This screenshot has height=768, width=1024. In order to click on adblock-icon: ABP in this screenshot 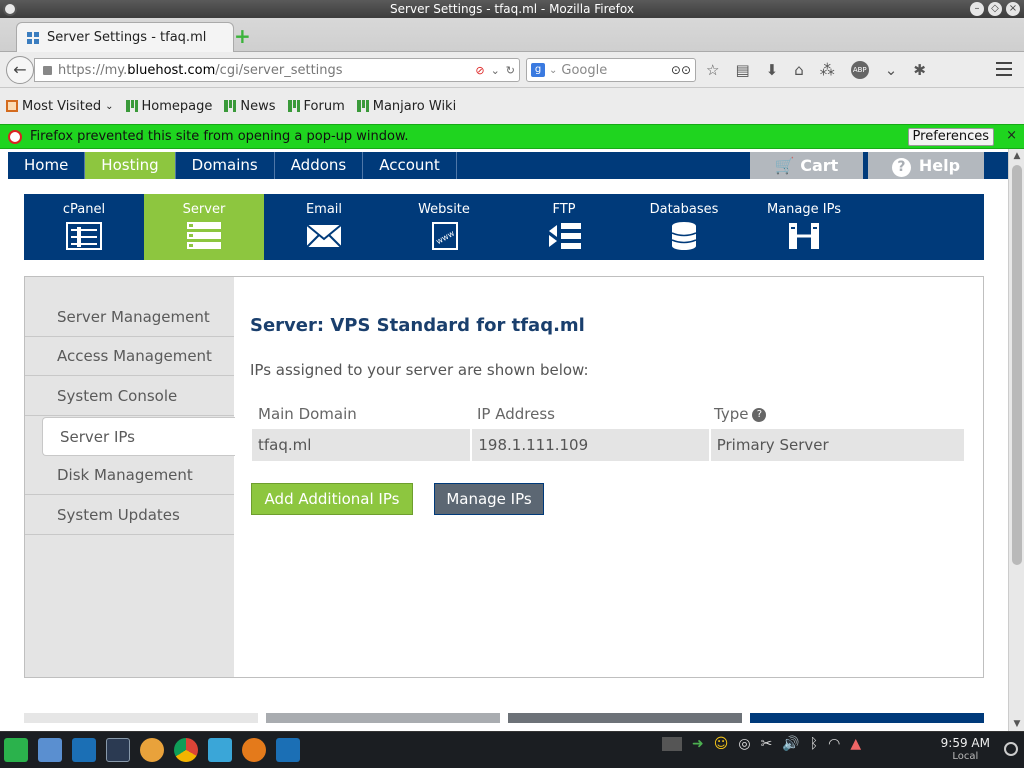, I will do `click(859, 70)`.